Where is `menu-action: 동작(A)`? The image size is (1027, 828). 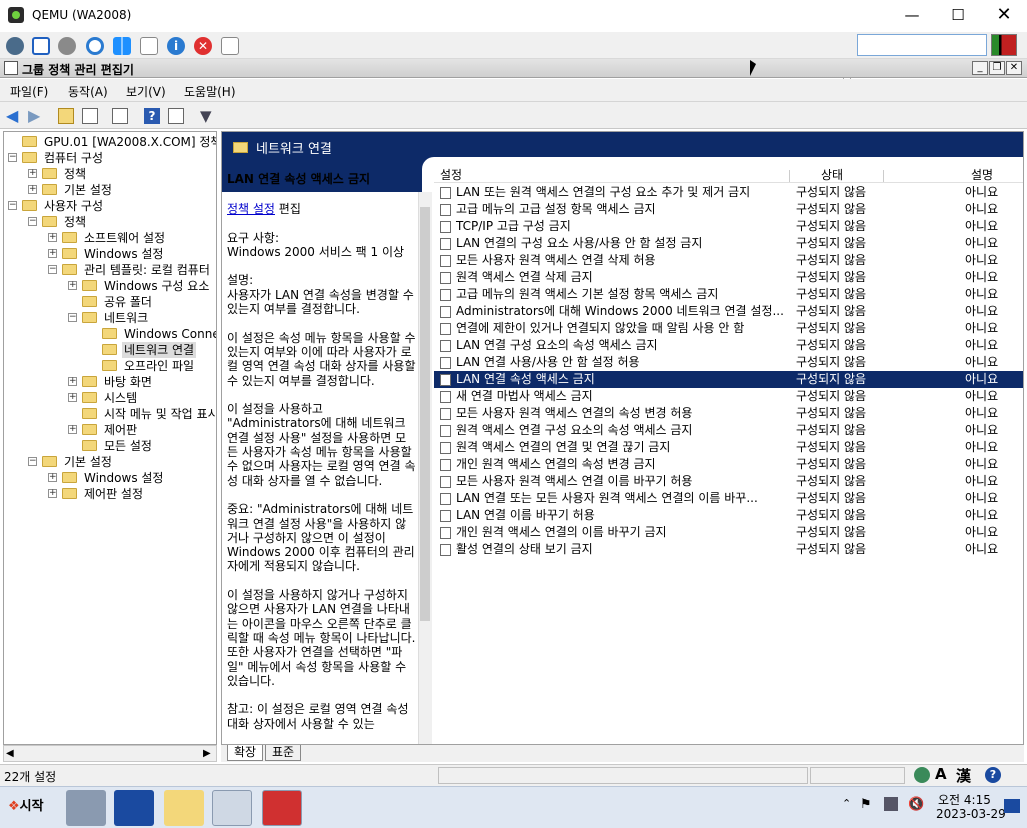
menu-action: 동작(A) is located at coordinates (88, 91).